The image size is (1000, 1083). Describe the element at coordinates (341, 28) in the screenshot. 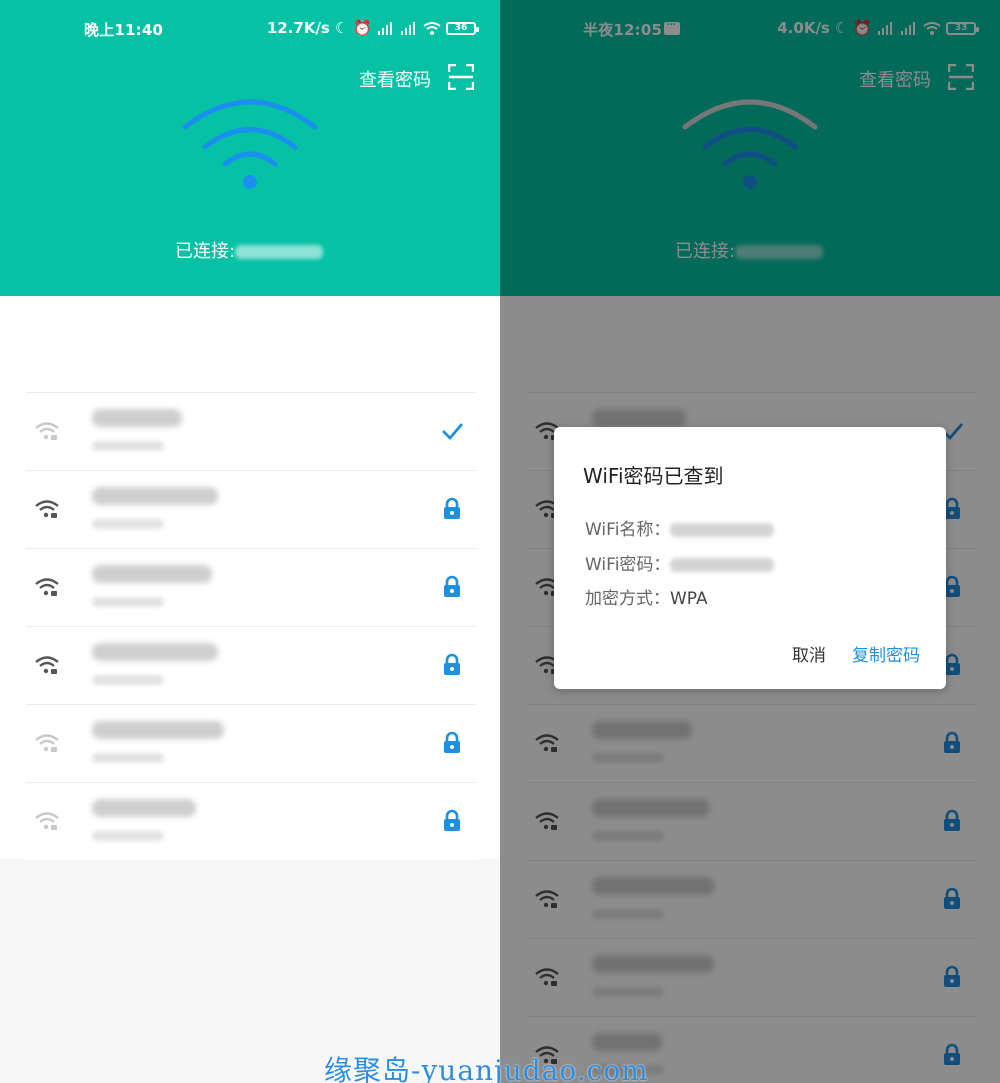

I see `moon-icon: ☾` at that location.